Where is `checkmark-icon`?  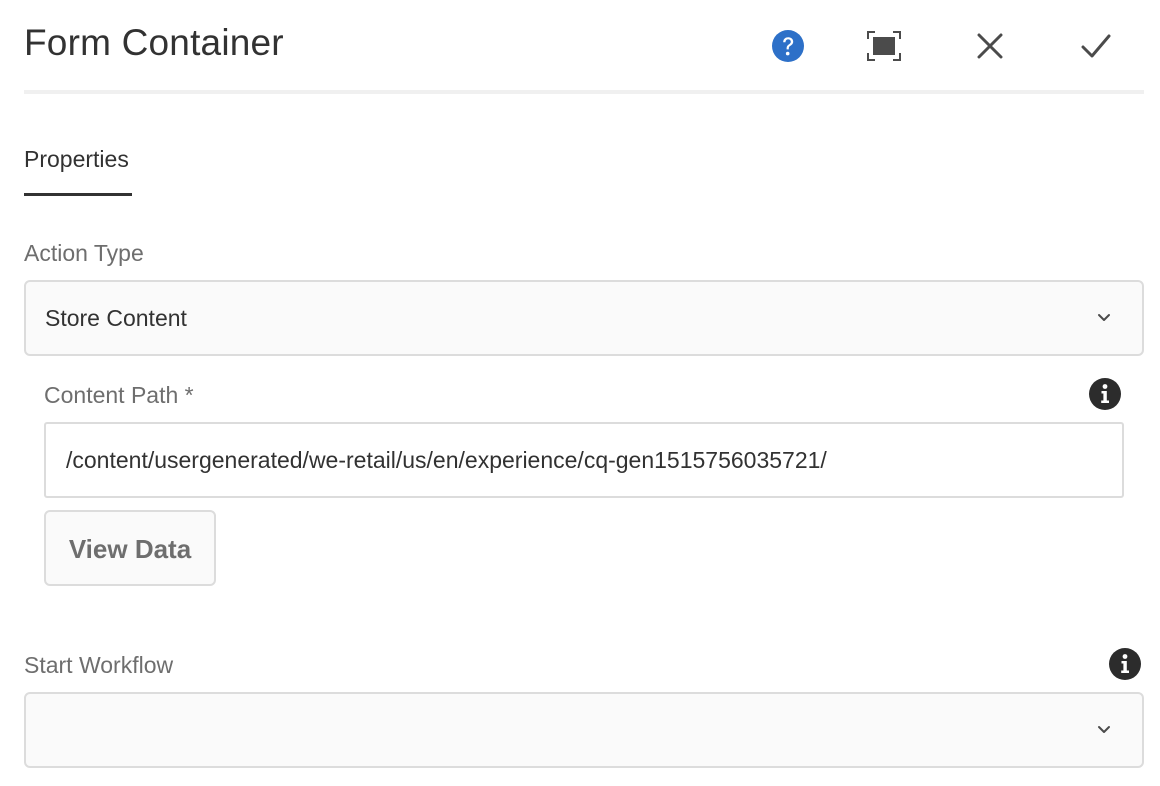 checkmark-icon is located at coordinates (1096, 46).